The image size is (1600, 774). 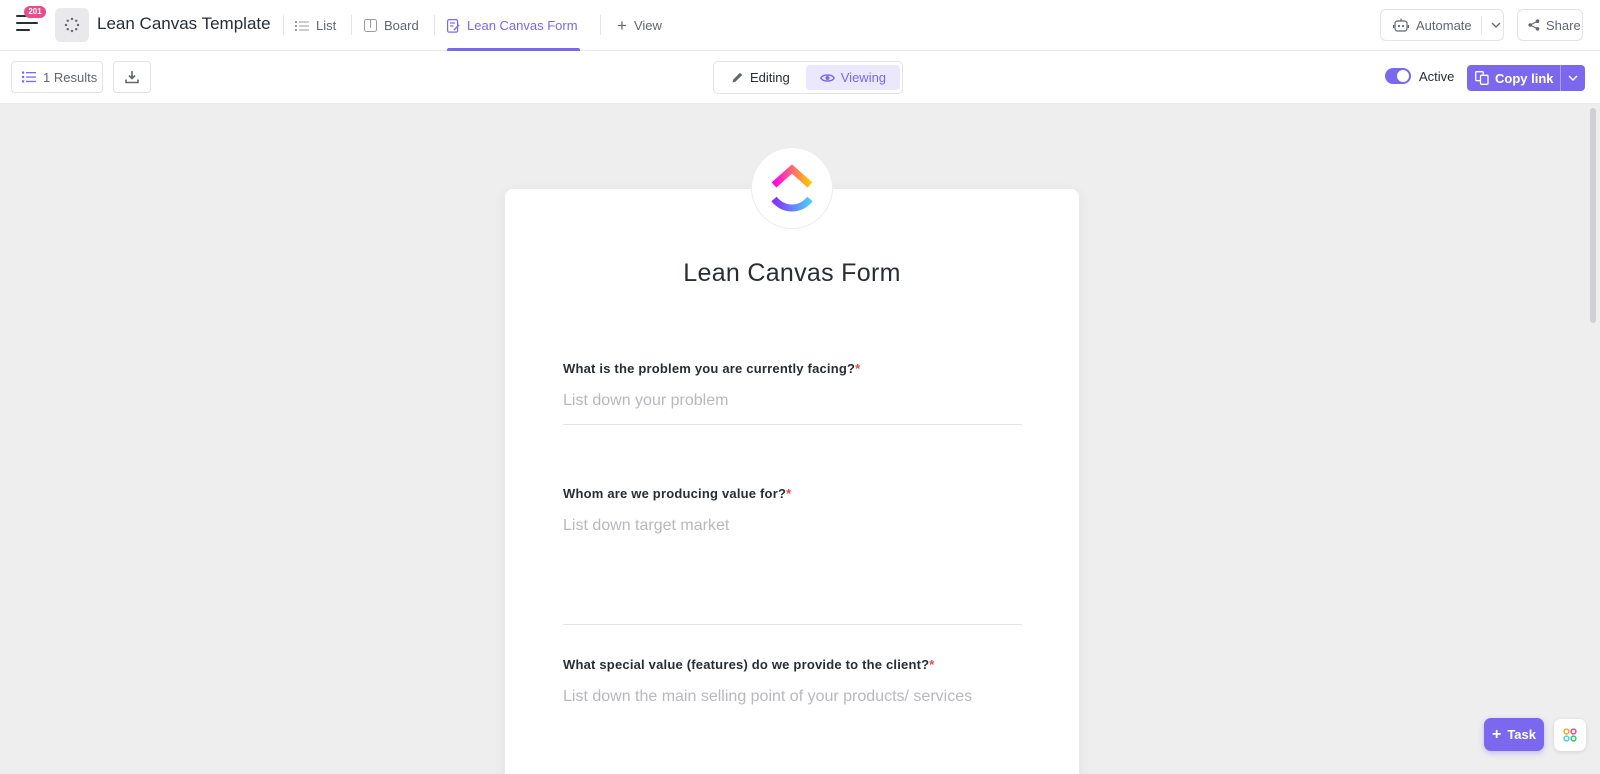 I want to click on active-label: Active, so click(x=1437, y=76).